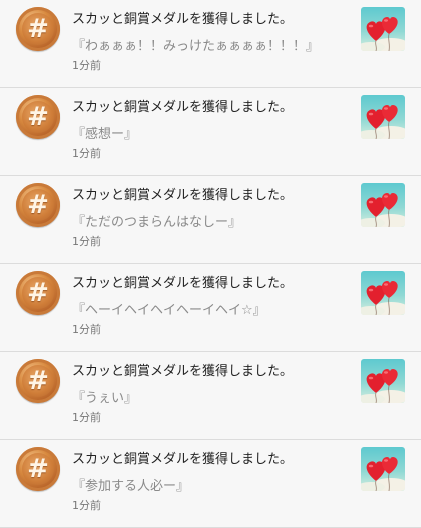 The image size is (421, 528). Describe the element at coordinates (157, 222) in the screenshot. I see `notification-quote: 『ただのつまらんはなしー』` at that location.